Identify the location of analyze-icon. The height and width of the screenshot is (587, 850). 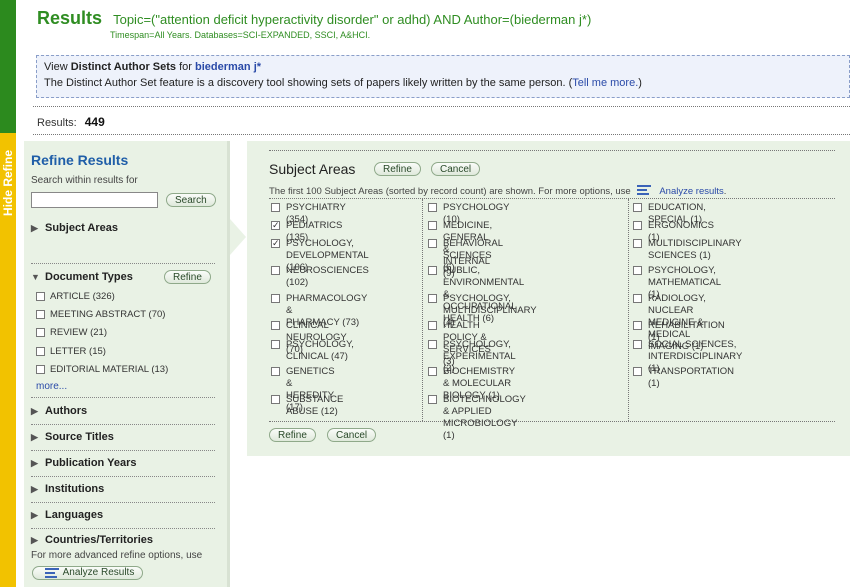
(644, 190).